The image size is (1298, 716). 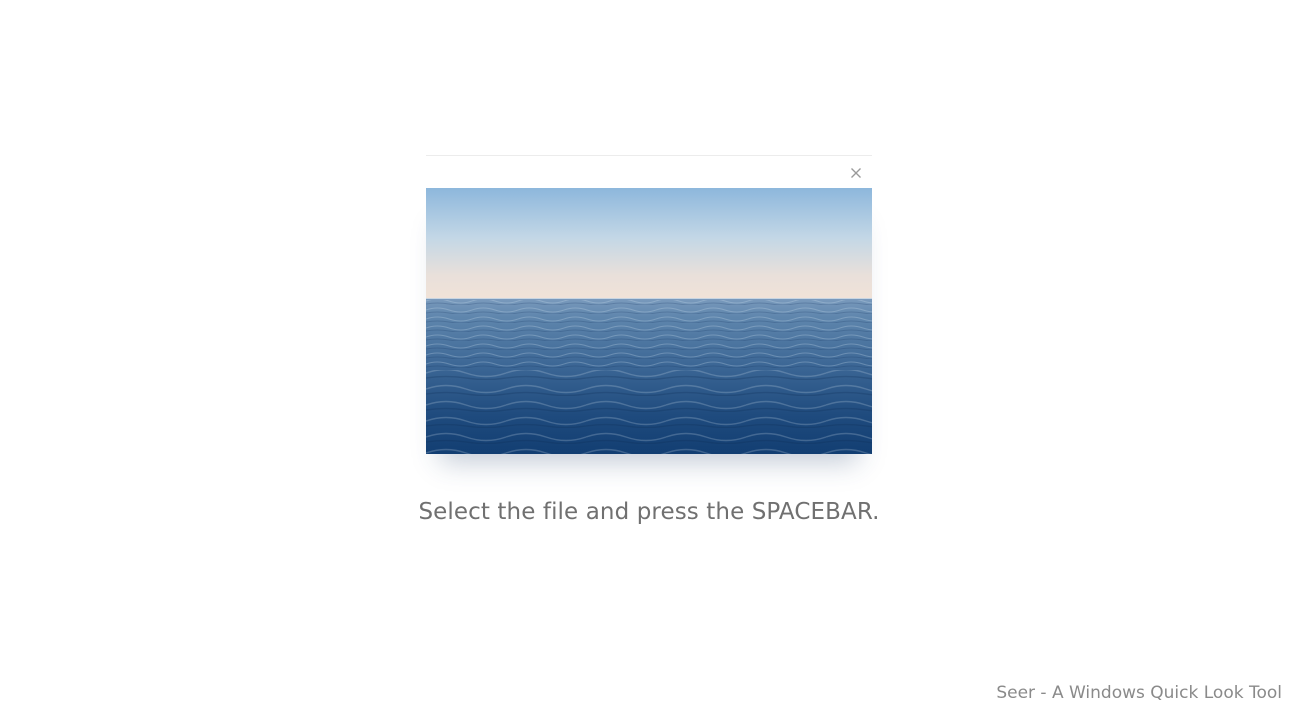 I want to click on instruction-text: Select the file and press the SPACEBAR., so click(x=649, y=512).